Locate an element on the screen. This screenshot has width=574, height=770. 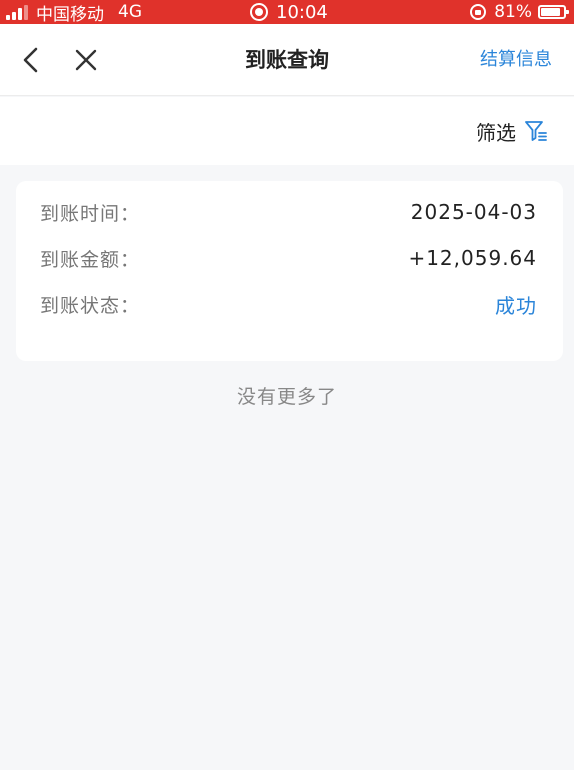
arrival-amount-row: 到账金额： +12,059.64 is located at coordinates (288, 258).